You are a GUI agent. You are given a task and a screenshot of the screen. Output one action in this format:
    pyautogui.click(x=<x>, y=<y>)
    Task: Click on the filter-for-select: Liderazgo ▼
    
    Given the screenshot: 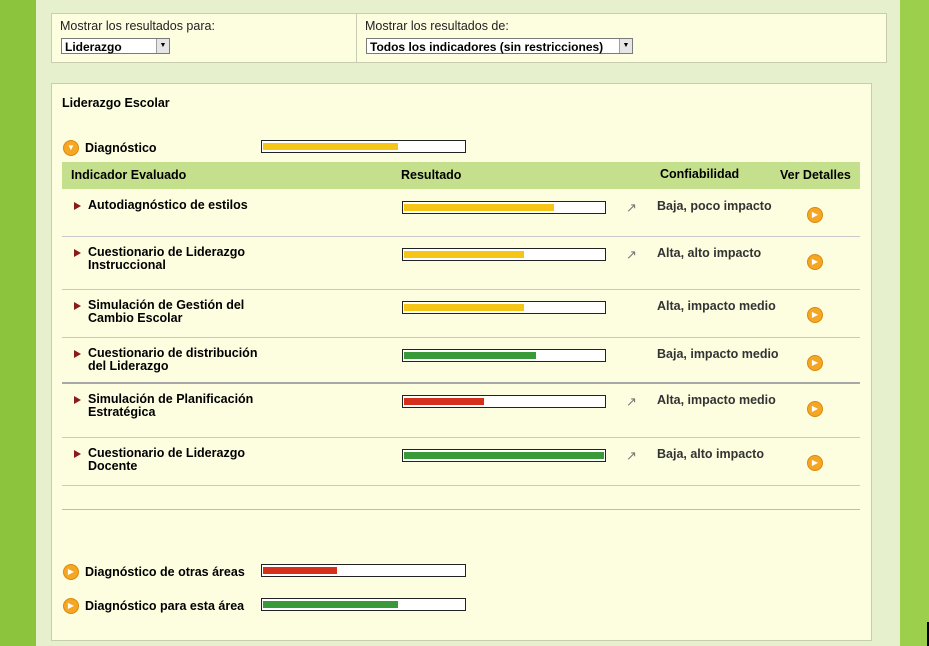 What is the action you would take?
    pyautogui.click(x=115, y=46)
    